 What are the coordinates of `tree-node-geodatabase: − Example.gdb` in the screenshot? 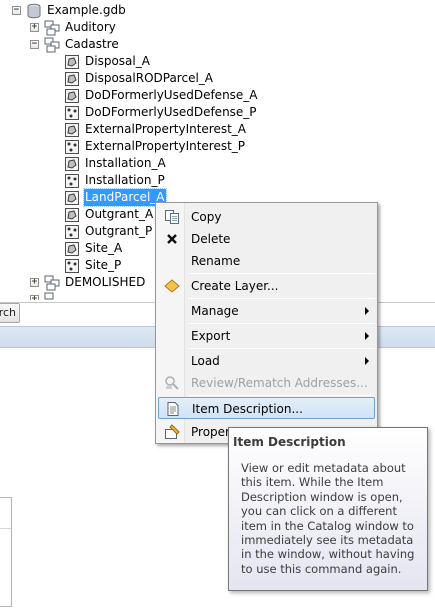 It's located at (100, 10).